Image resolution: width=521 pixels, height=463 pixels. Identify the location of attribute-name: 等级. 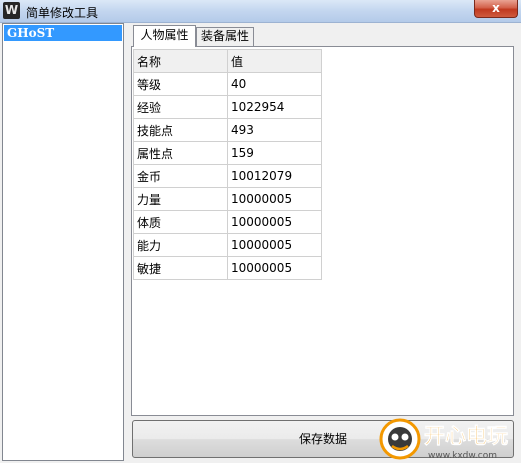
(180, 84).